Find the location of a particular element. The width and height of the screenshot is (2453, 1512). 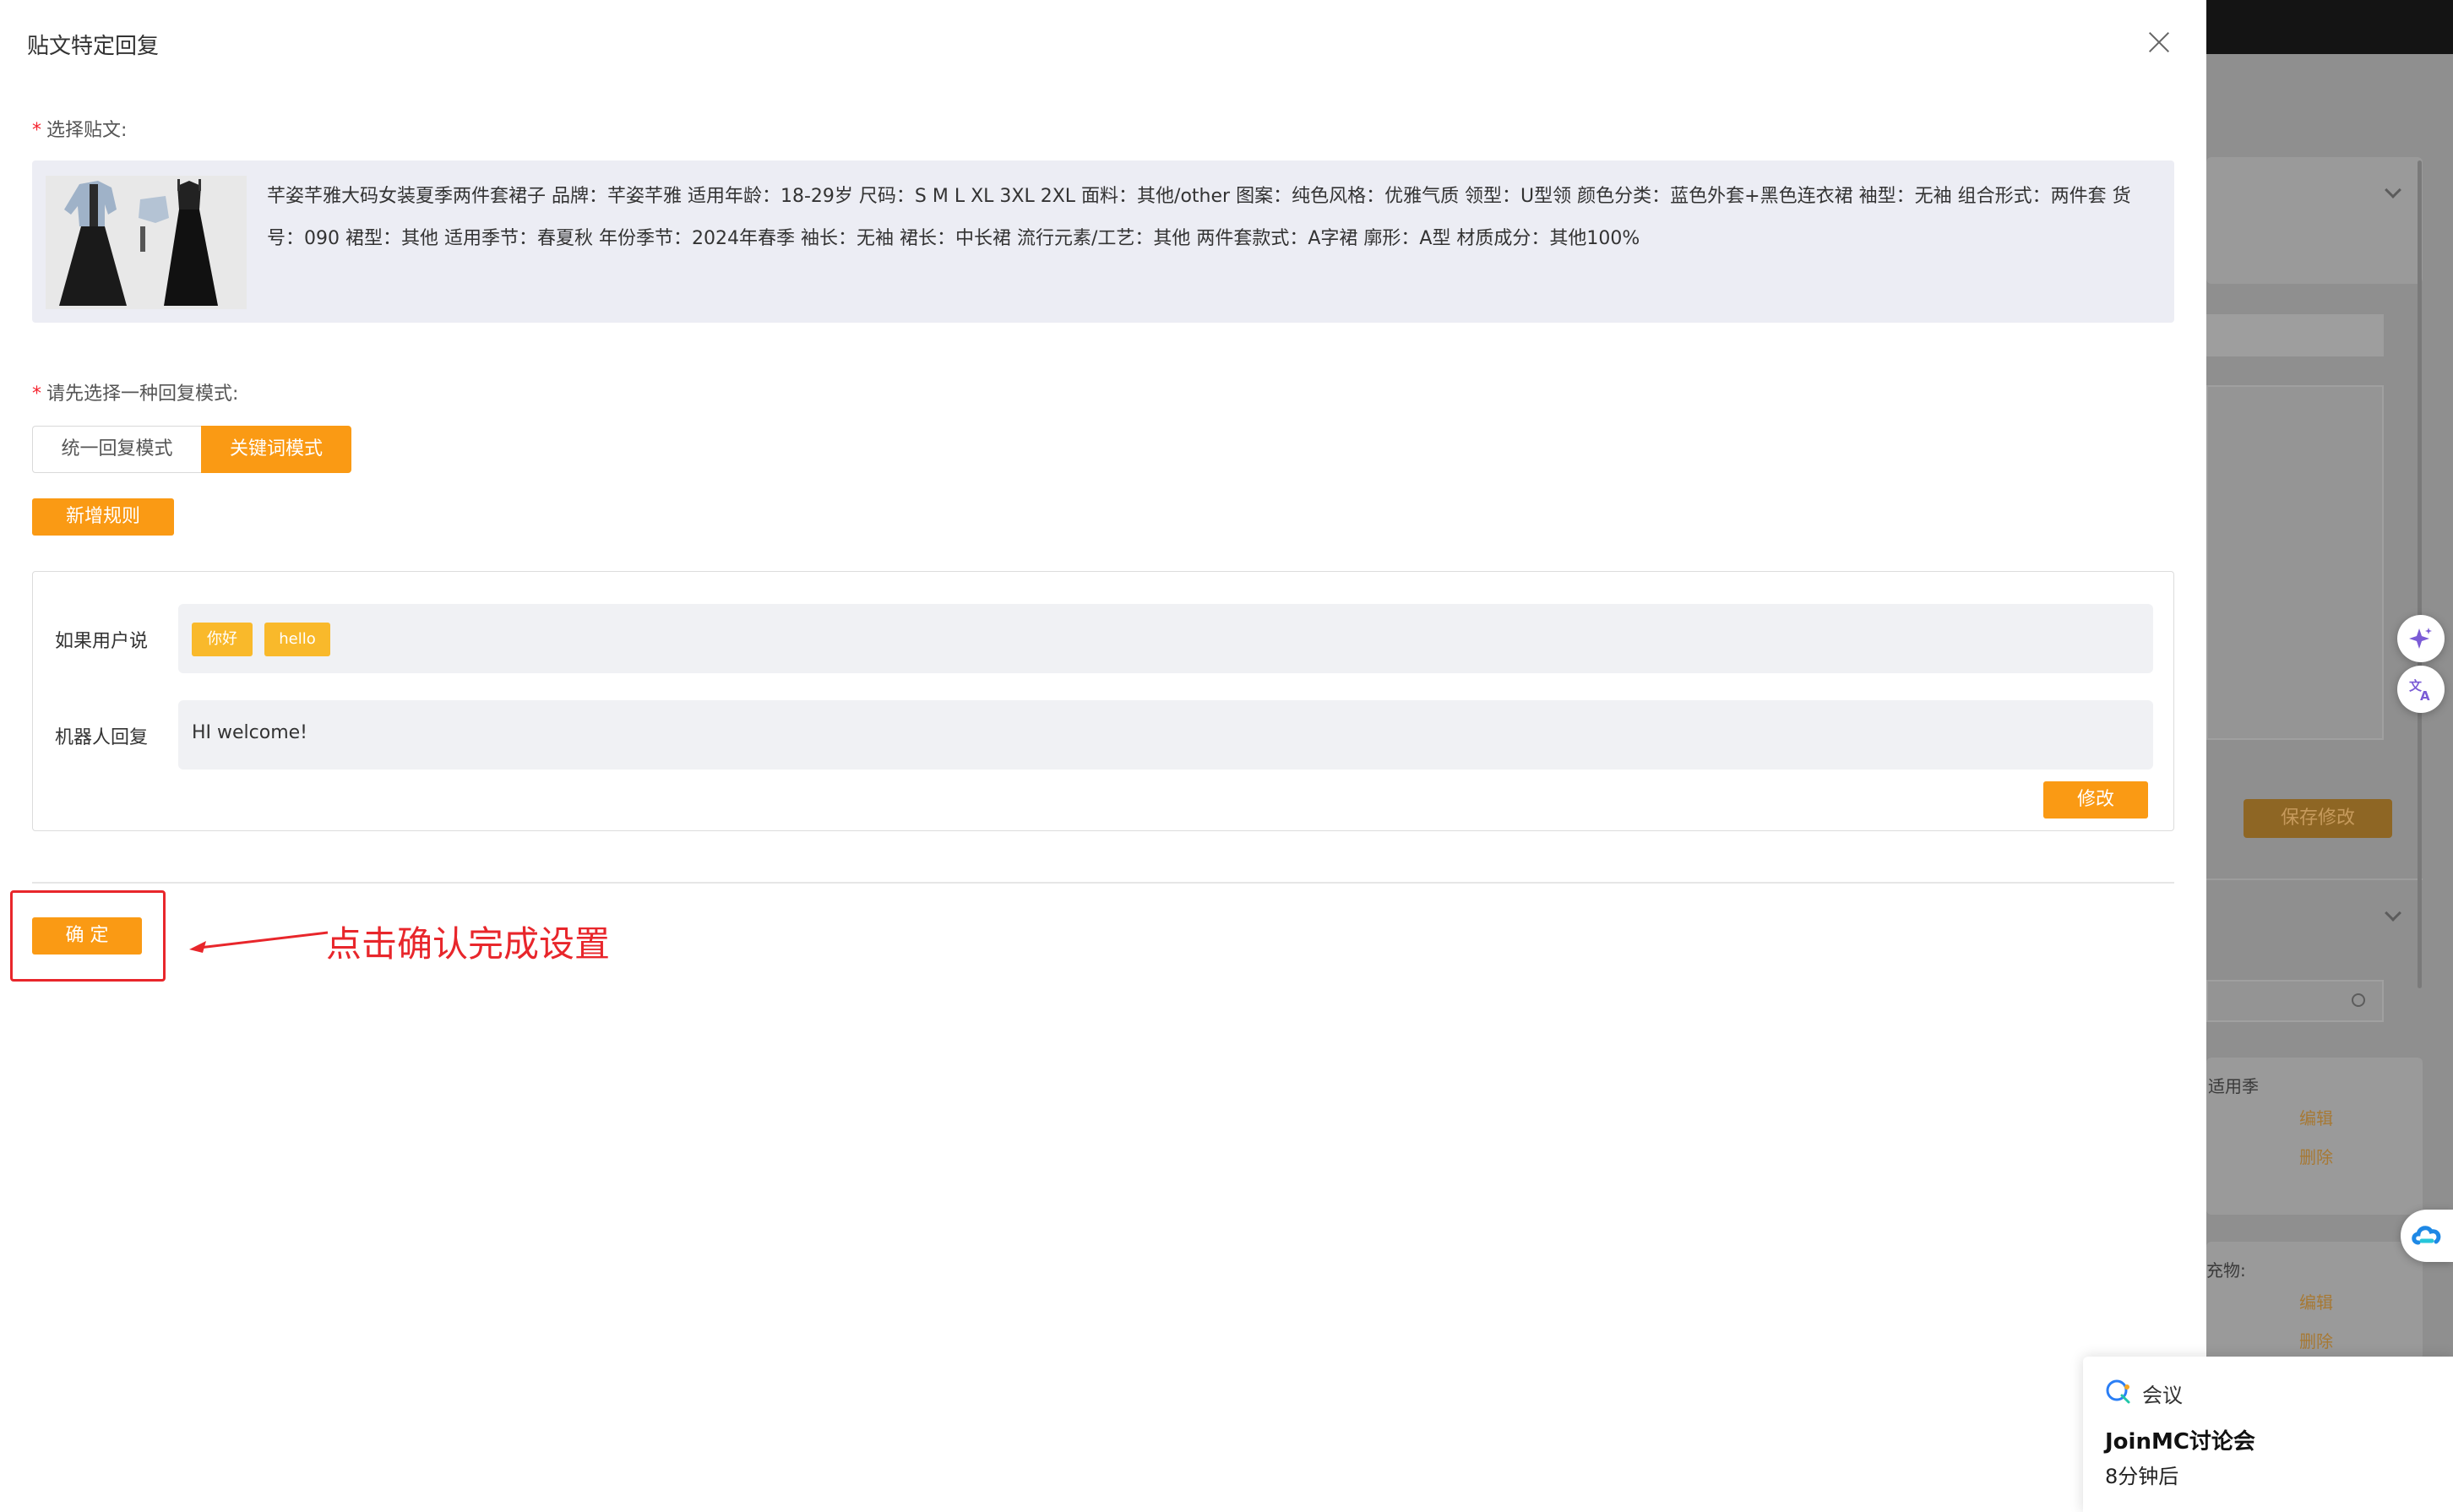

meeting-icon is located at coordinates (2118, 1392).